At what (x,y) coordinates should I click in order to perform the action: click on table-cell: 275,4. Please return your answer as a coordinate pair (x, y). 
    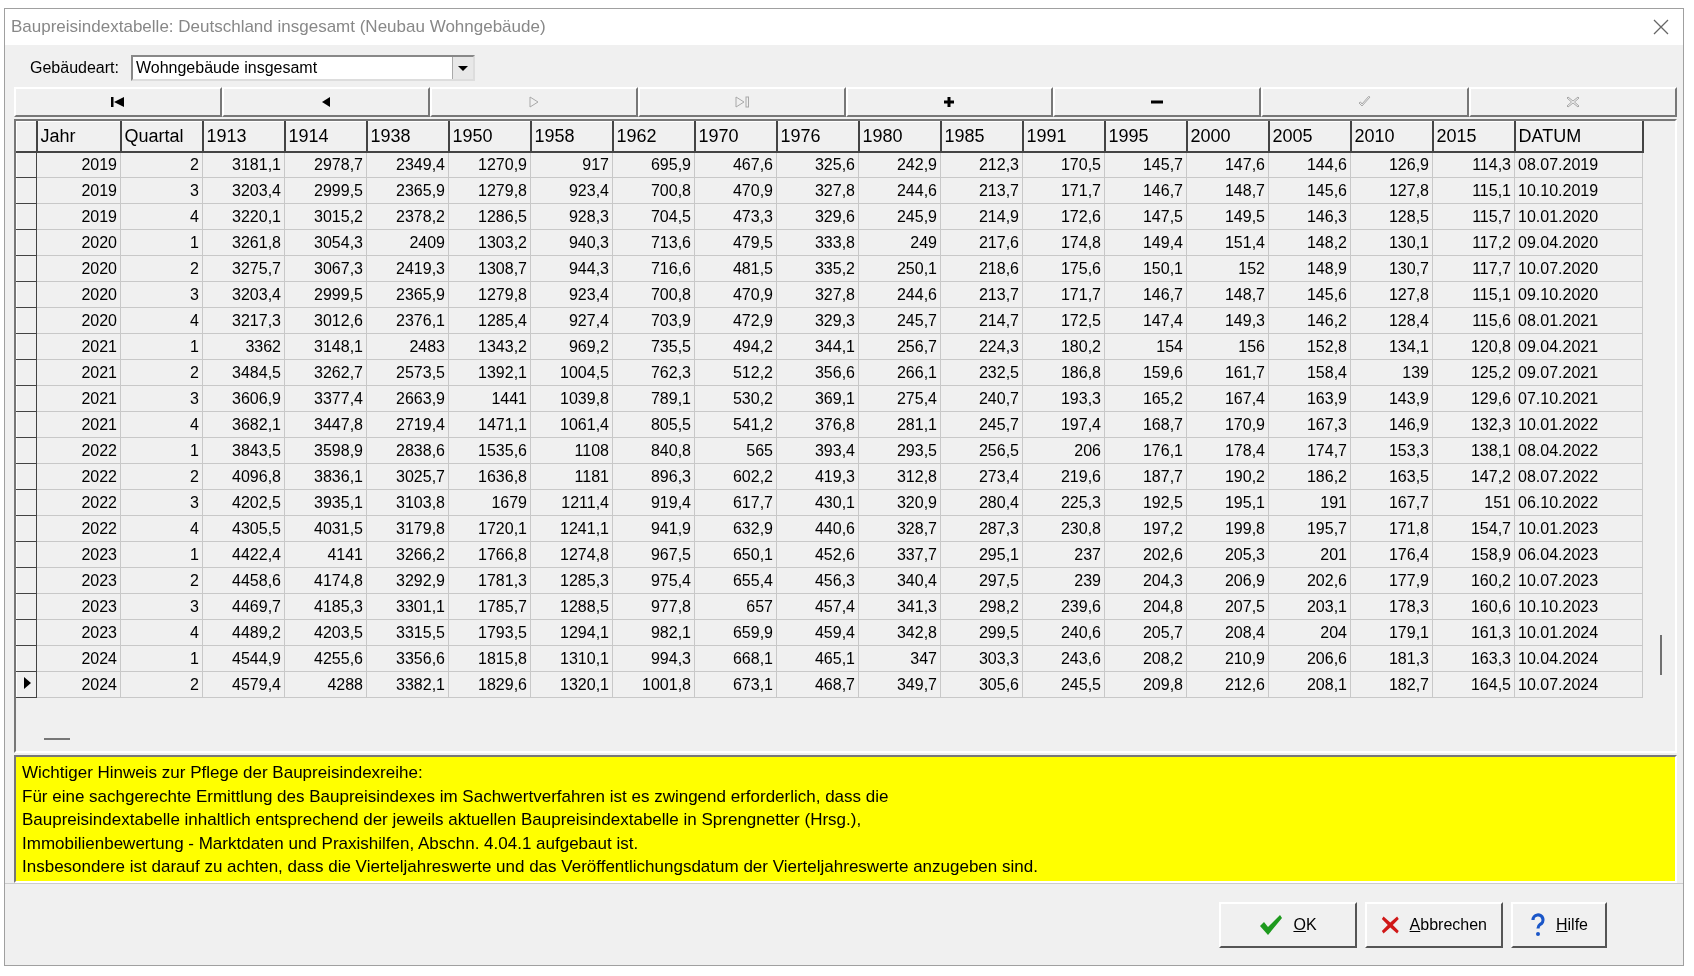
    Looking at the image, I should click on (899, 398).